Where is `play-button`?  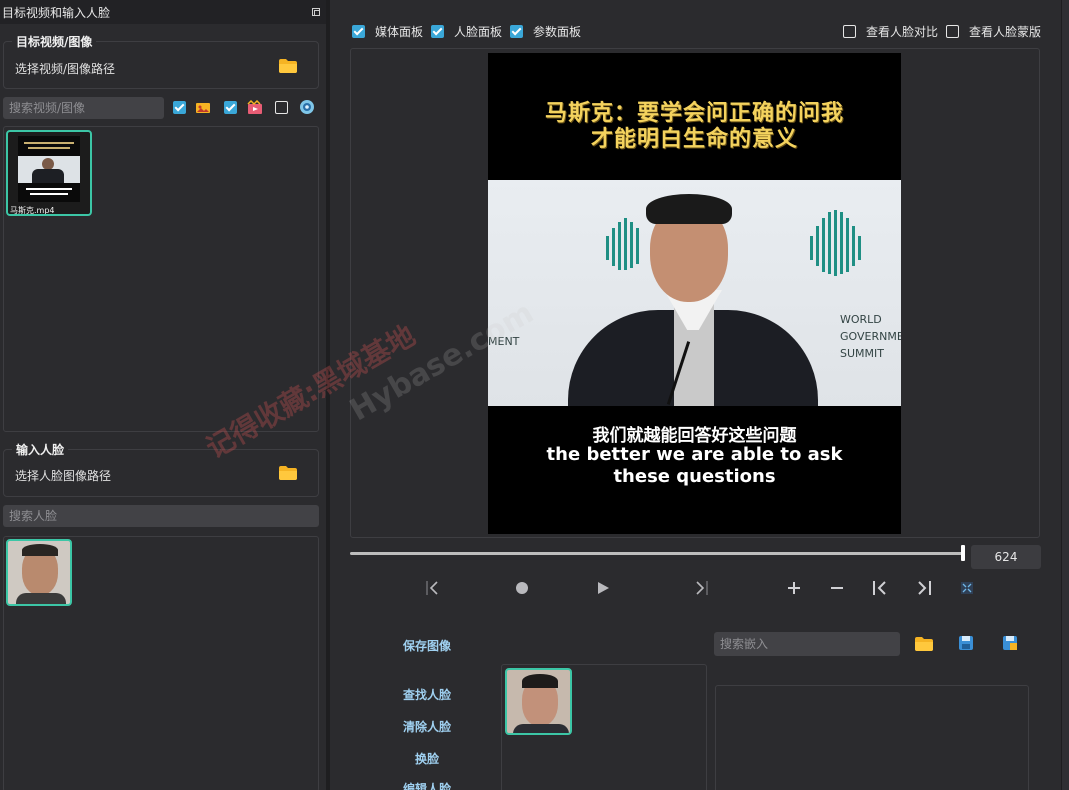 play-button is located at coordinates (603, 588).